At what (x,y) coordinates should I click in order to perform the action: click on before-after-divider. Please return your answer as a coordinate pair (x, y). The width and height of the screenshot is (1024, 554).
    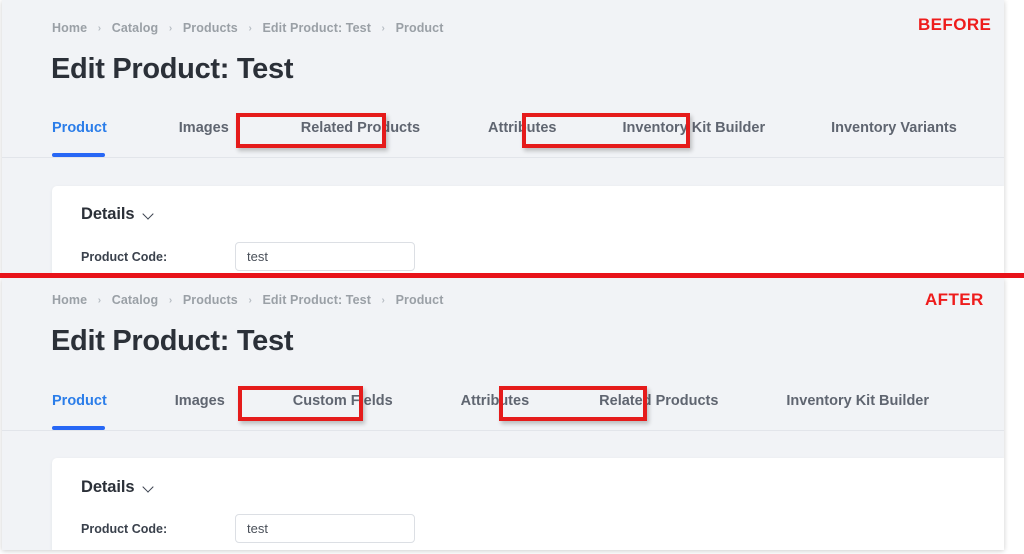
    Looking at the image, I should click on (512, 275).